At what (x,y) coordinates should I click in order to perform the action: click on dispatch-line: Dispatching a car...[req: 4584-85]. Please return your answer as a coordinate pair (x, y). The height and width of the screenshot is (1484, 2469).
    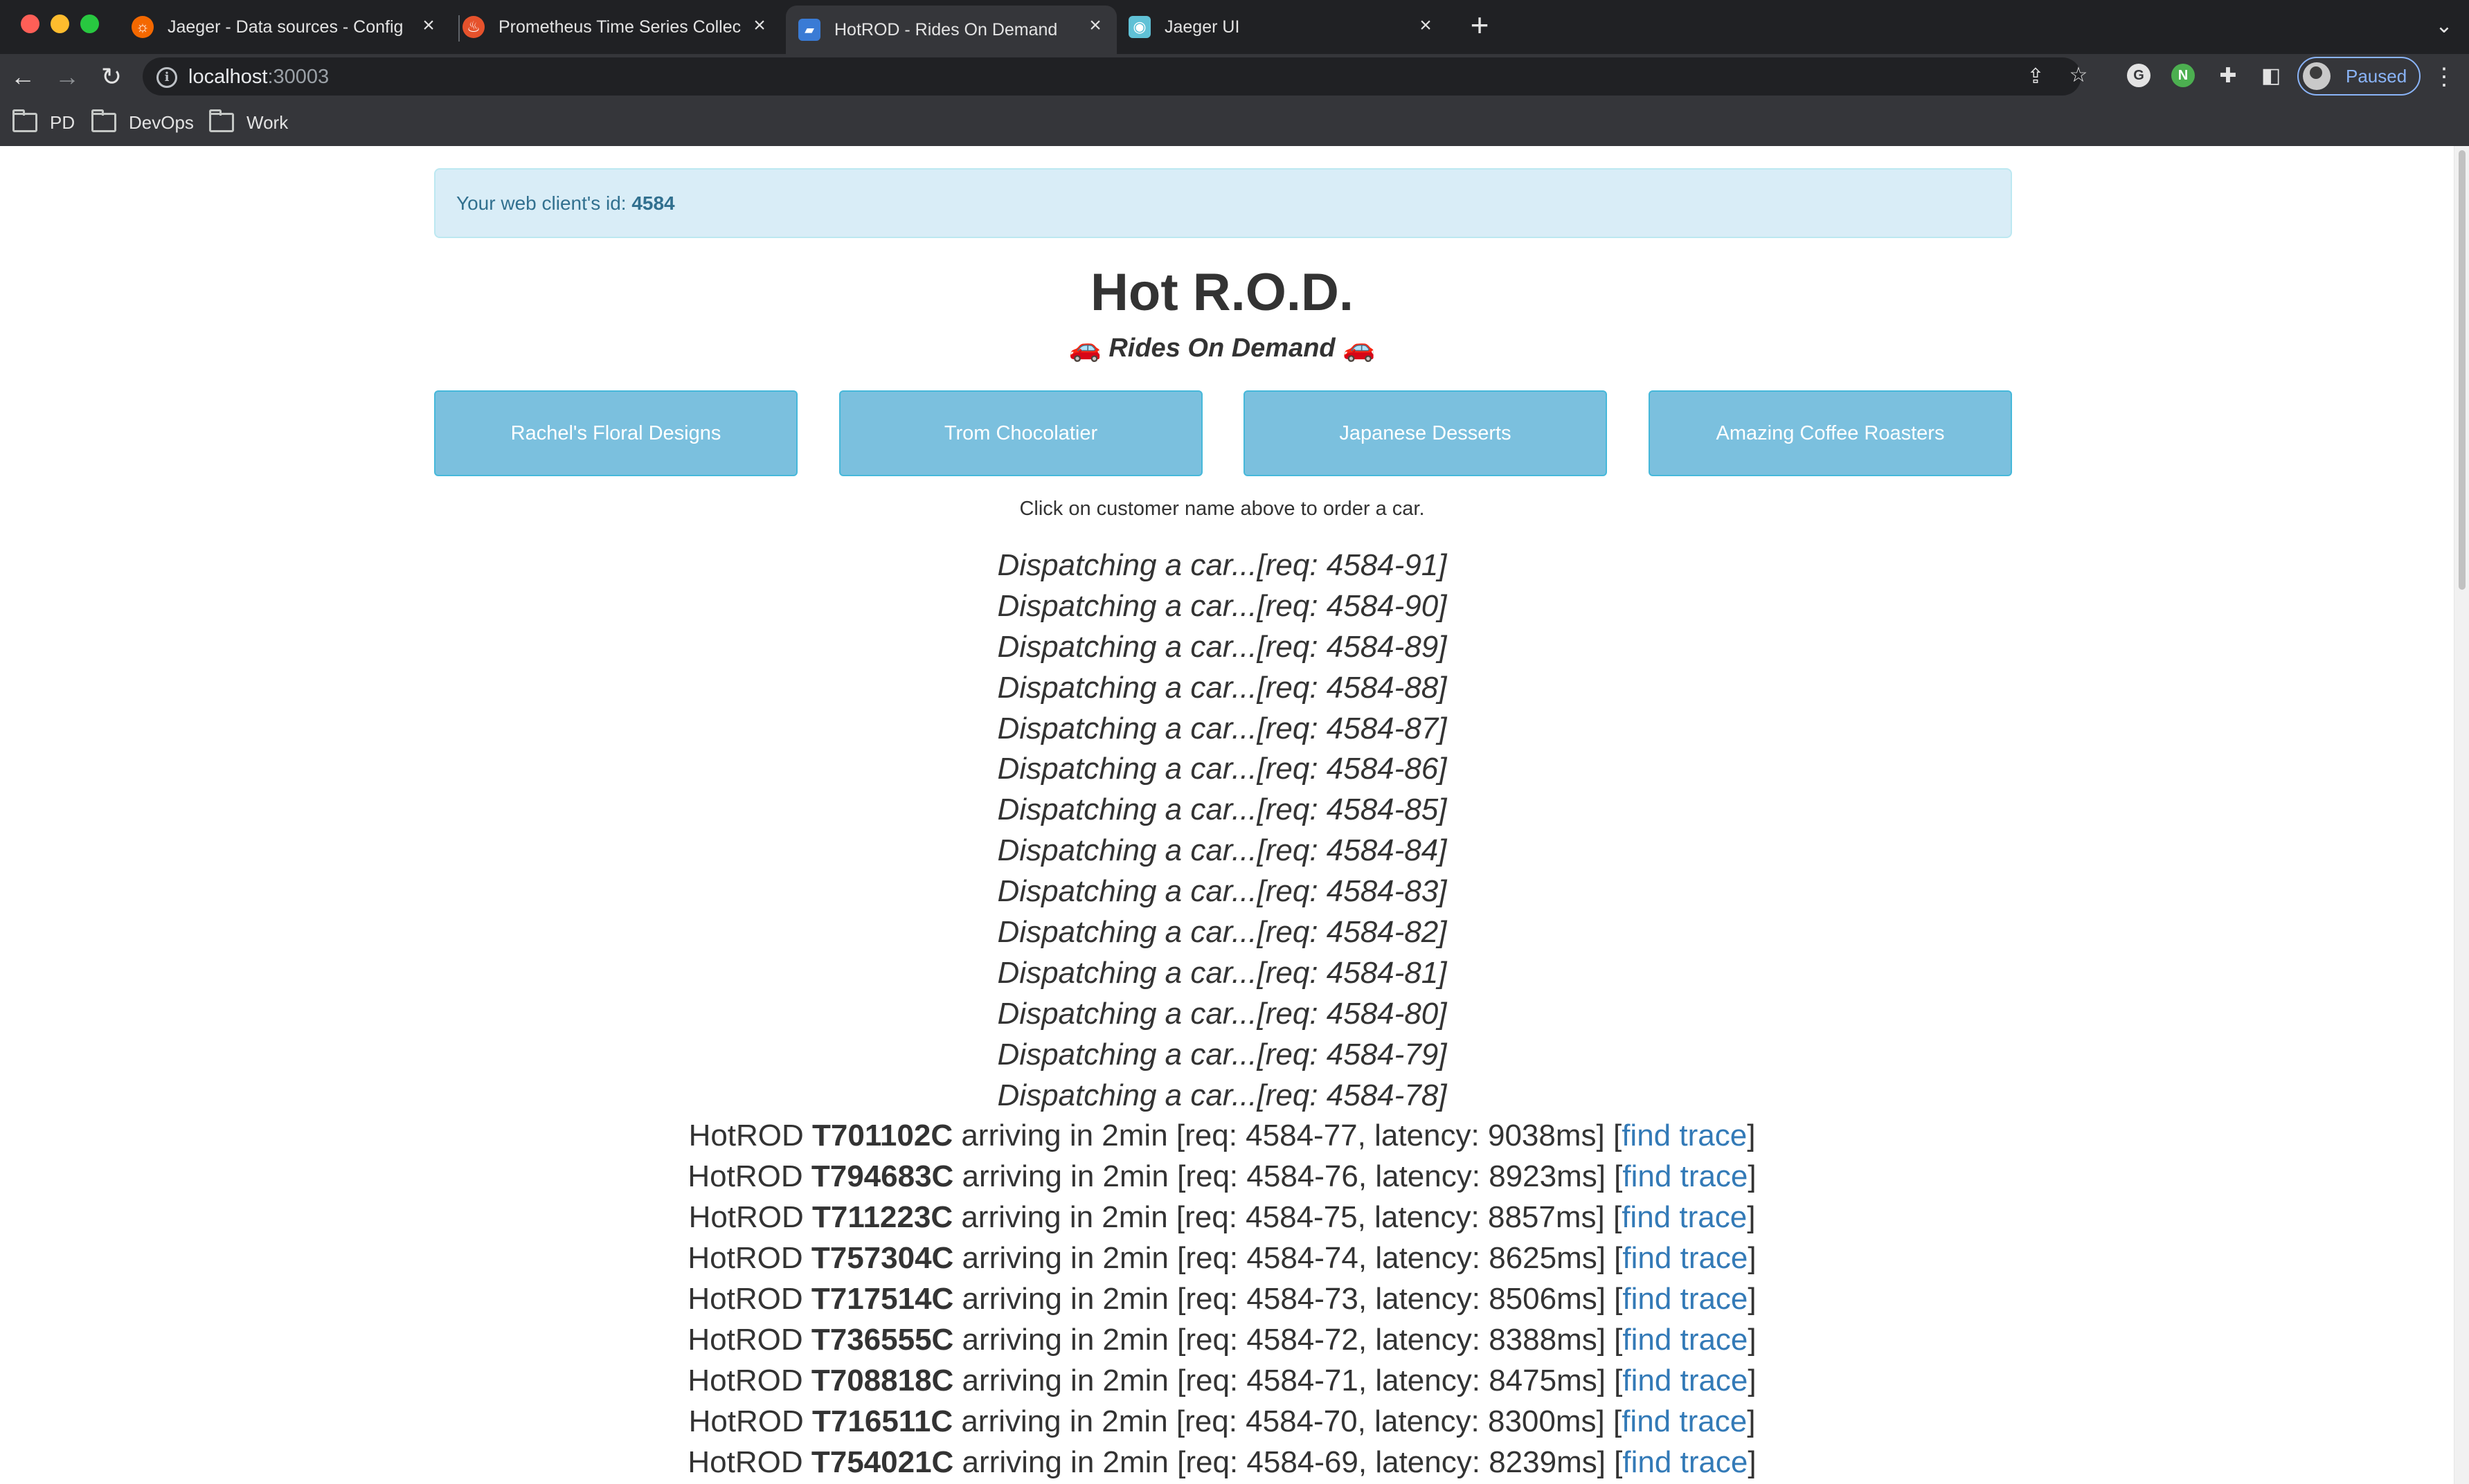
    Looking at the image, I should click on (1222, 810).